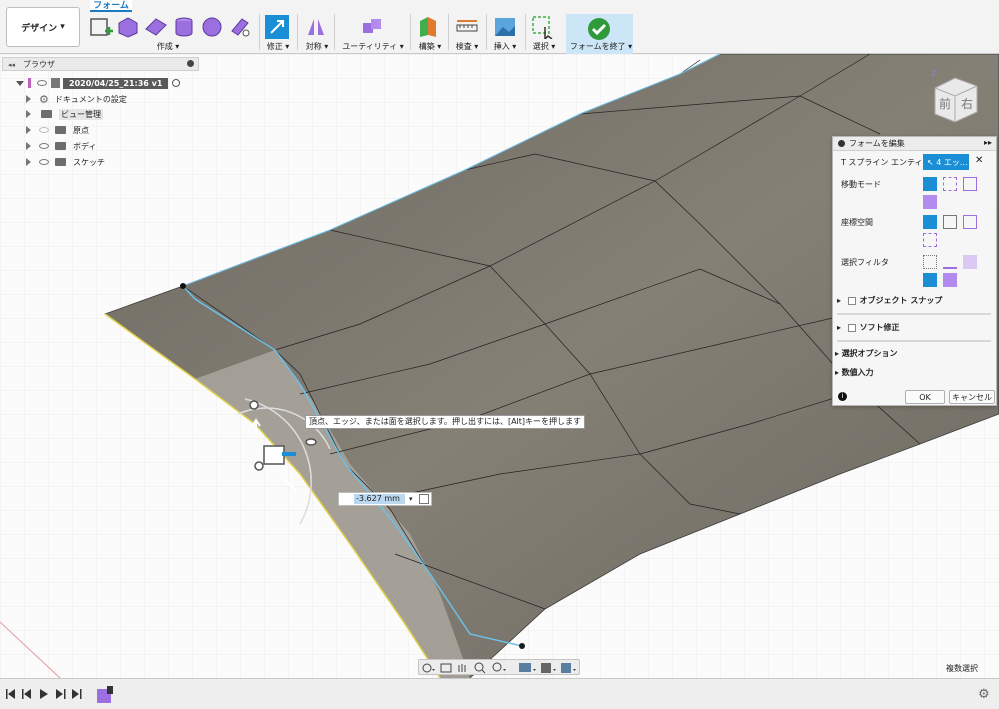  What do you see at coordinates (857, 222) in the screenshot?
I see `coord-space-label: 座標空間` at bounding box center [857, 222].